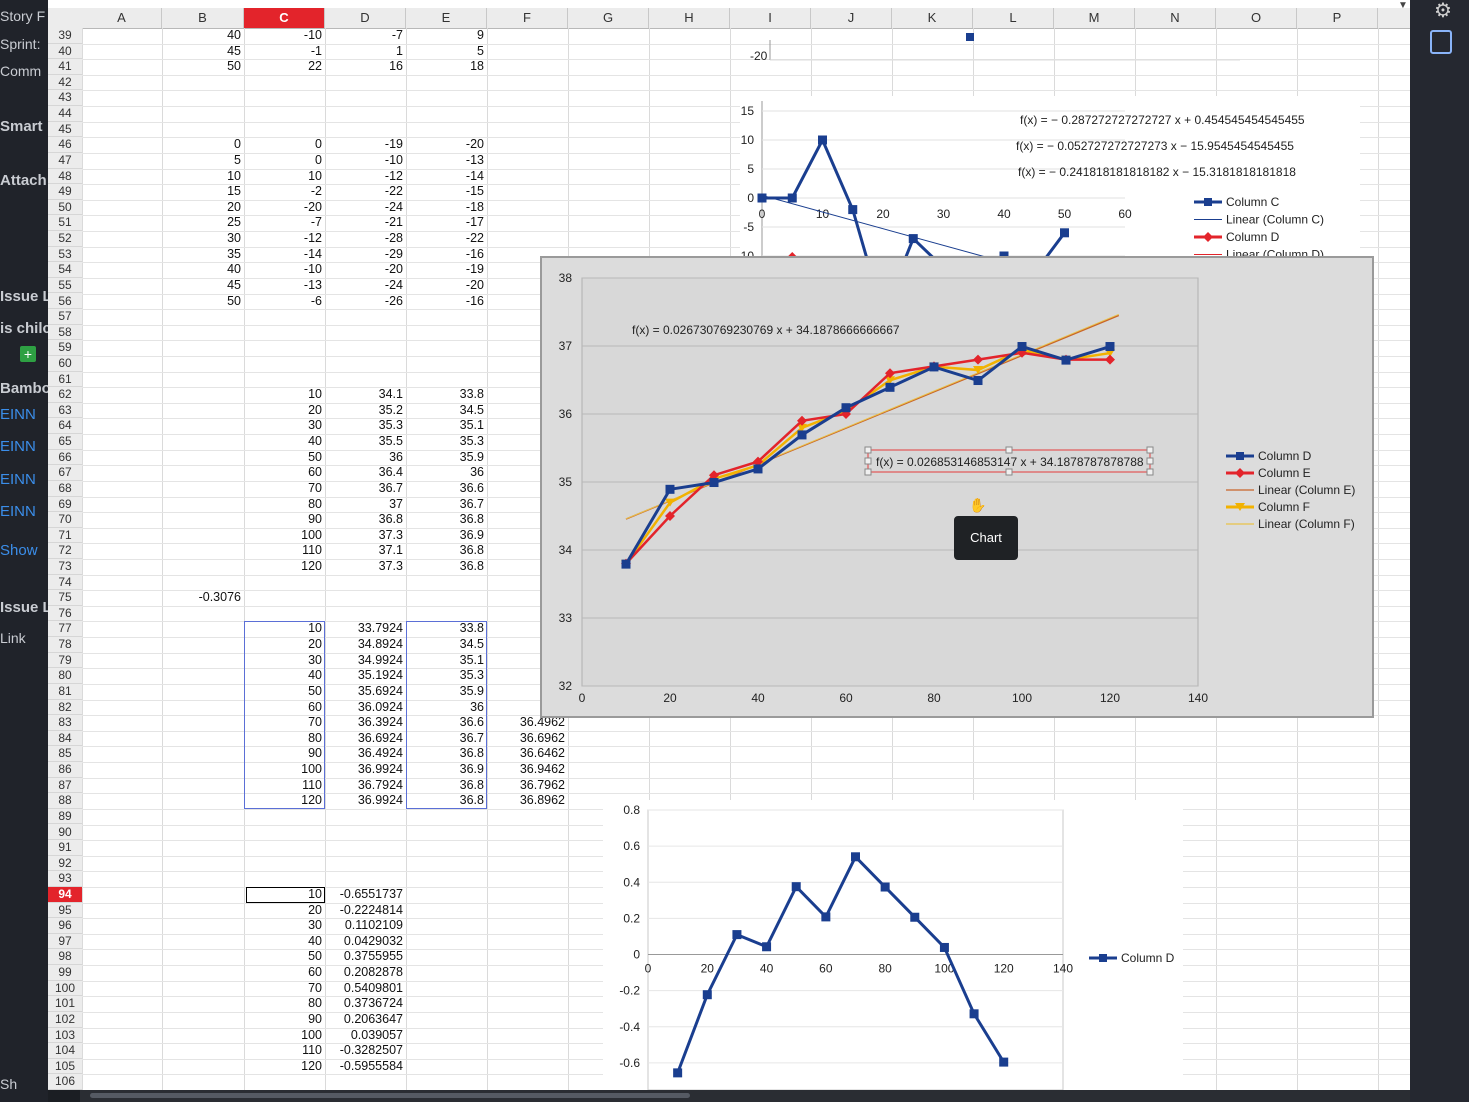  What do you see at coordinates (365, 442) in the screenshot?
I see `cell-d65: 35.5` at bounding box center [365, 442].